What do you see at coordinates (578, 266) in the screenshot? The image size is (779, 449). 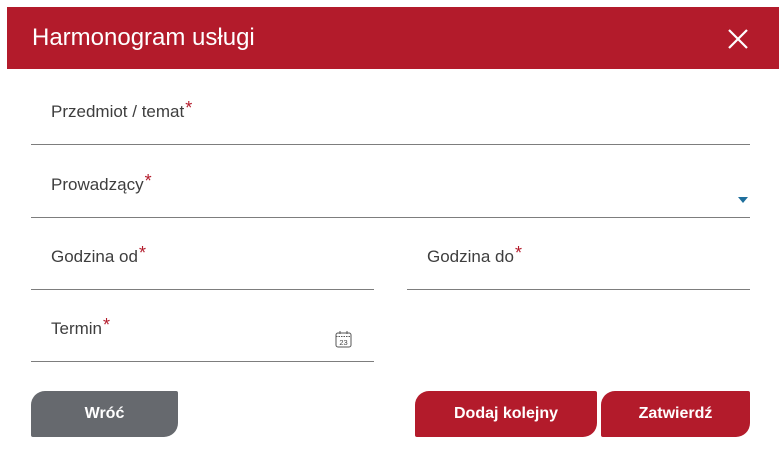 I see `time-to-field: Godzina do*` at bounding box center [578, 266].